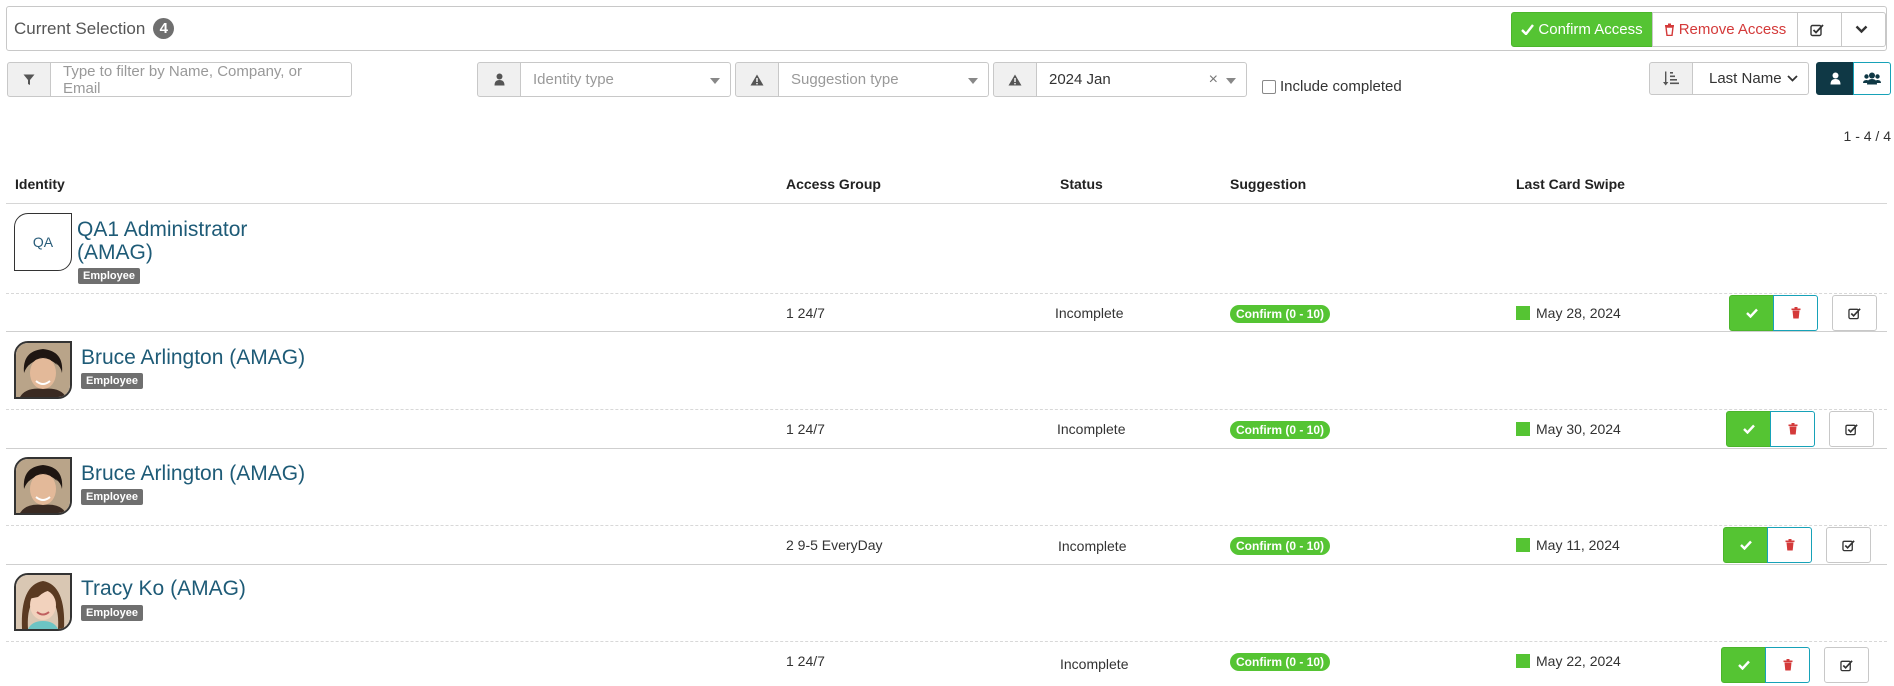 This screenshot has height=686, width=1894. I want to click on identity-type-select: Identity type, so click(625, 79).